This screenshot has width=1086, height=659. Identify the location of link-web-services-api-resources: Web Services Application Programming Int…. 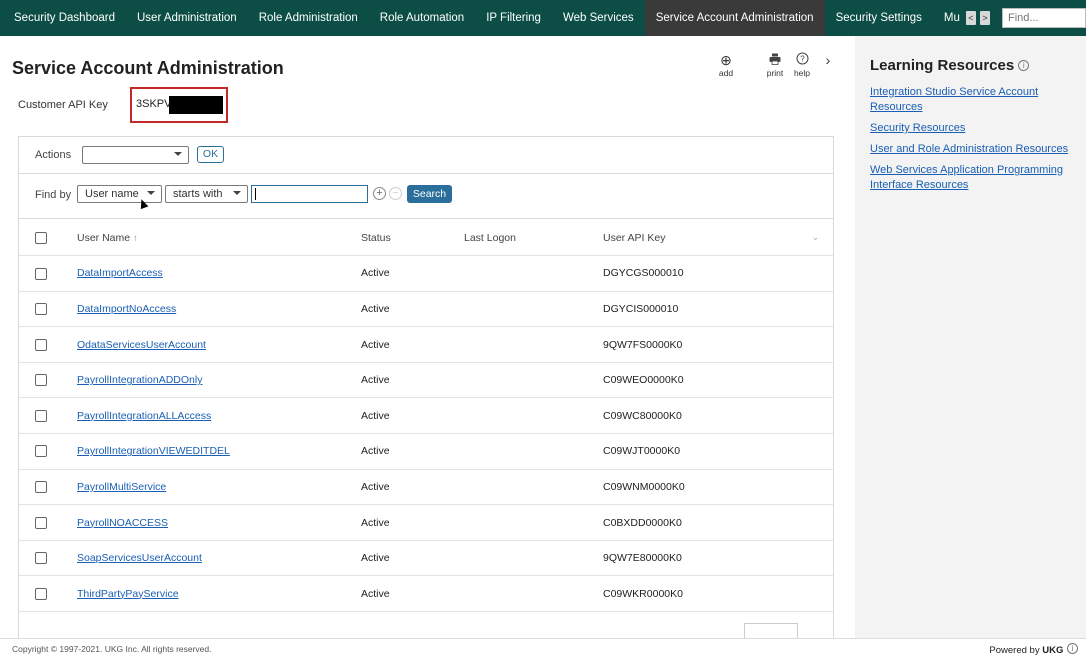
(973, 178).